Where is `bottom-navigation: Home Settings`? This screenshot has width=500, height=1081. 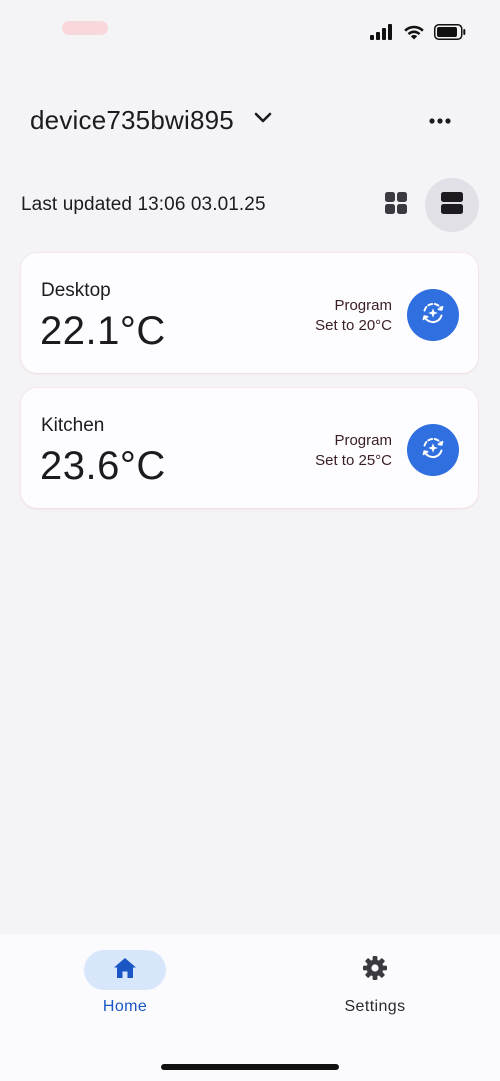
bottom-navigation: Home Settings is located at coordinates (250, 1007).